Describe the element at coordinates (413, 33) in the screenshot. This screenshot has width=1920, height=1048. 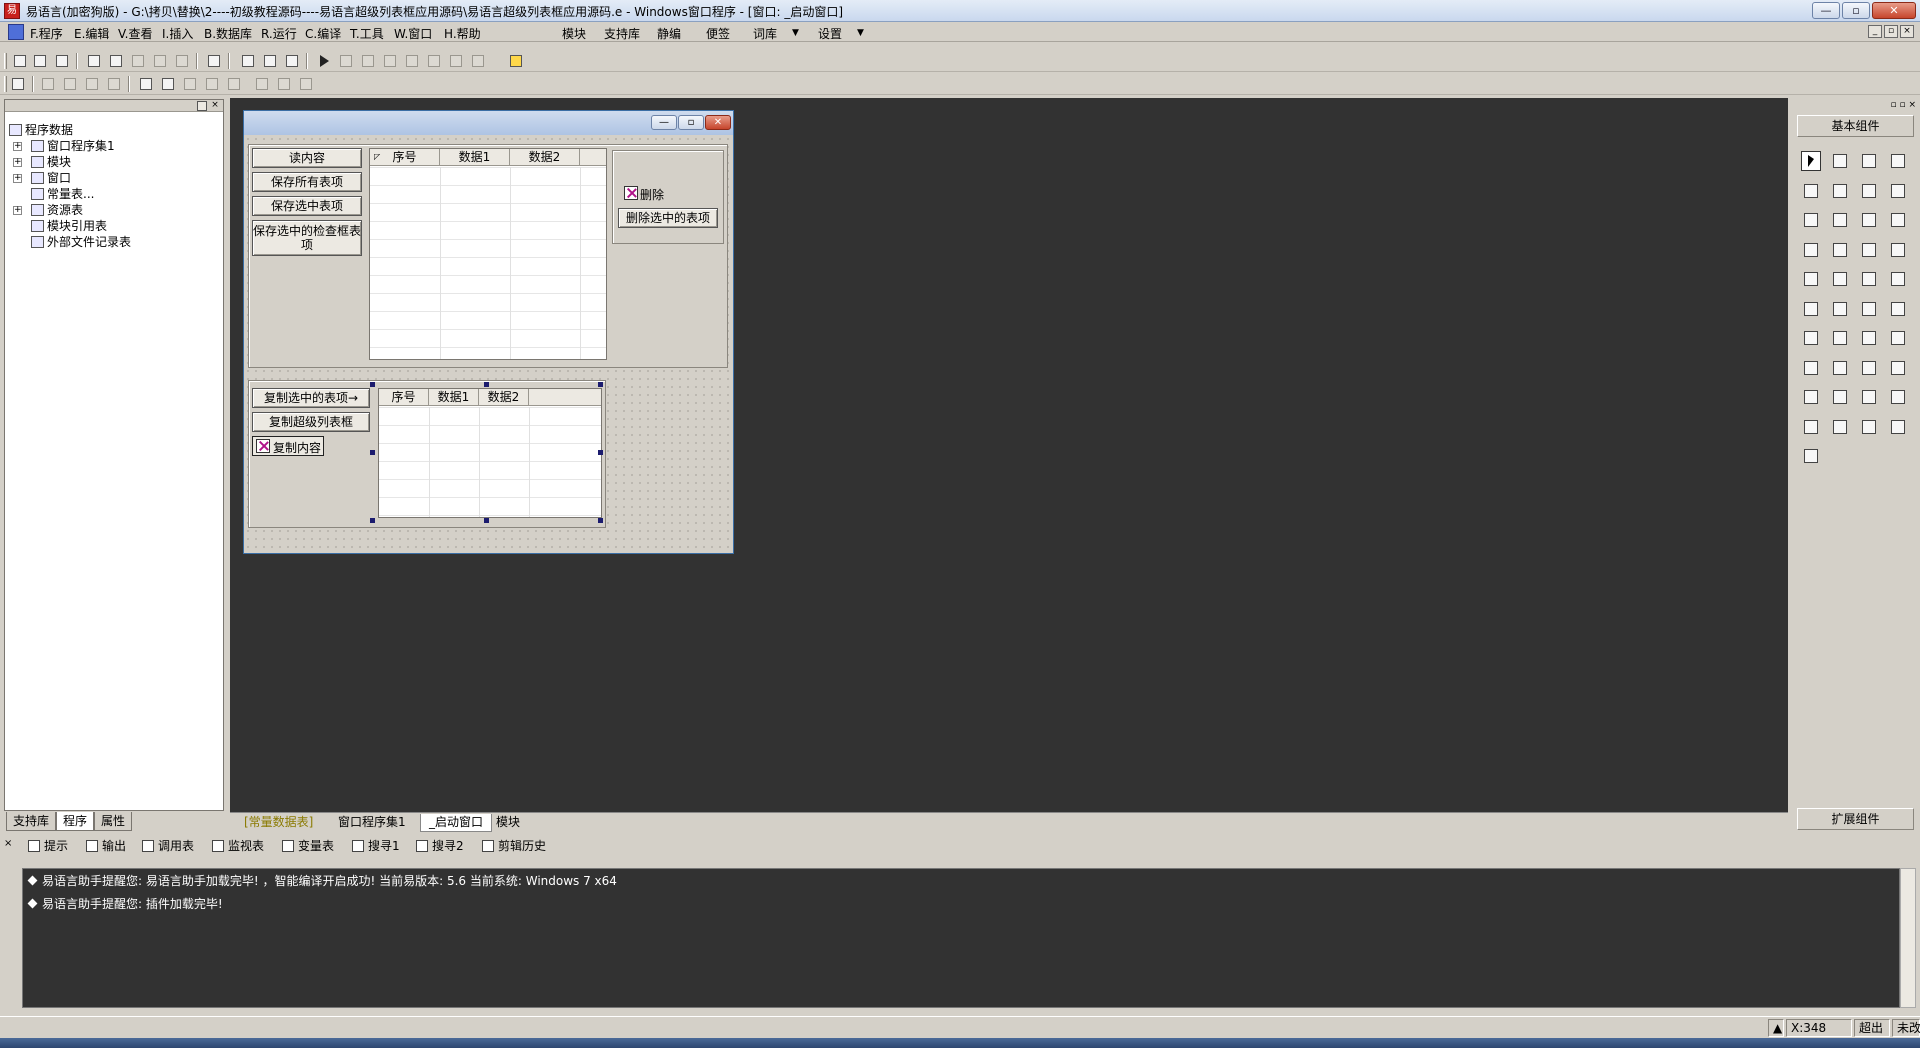
I see `menu-window: W.窗口` at that location.